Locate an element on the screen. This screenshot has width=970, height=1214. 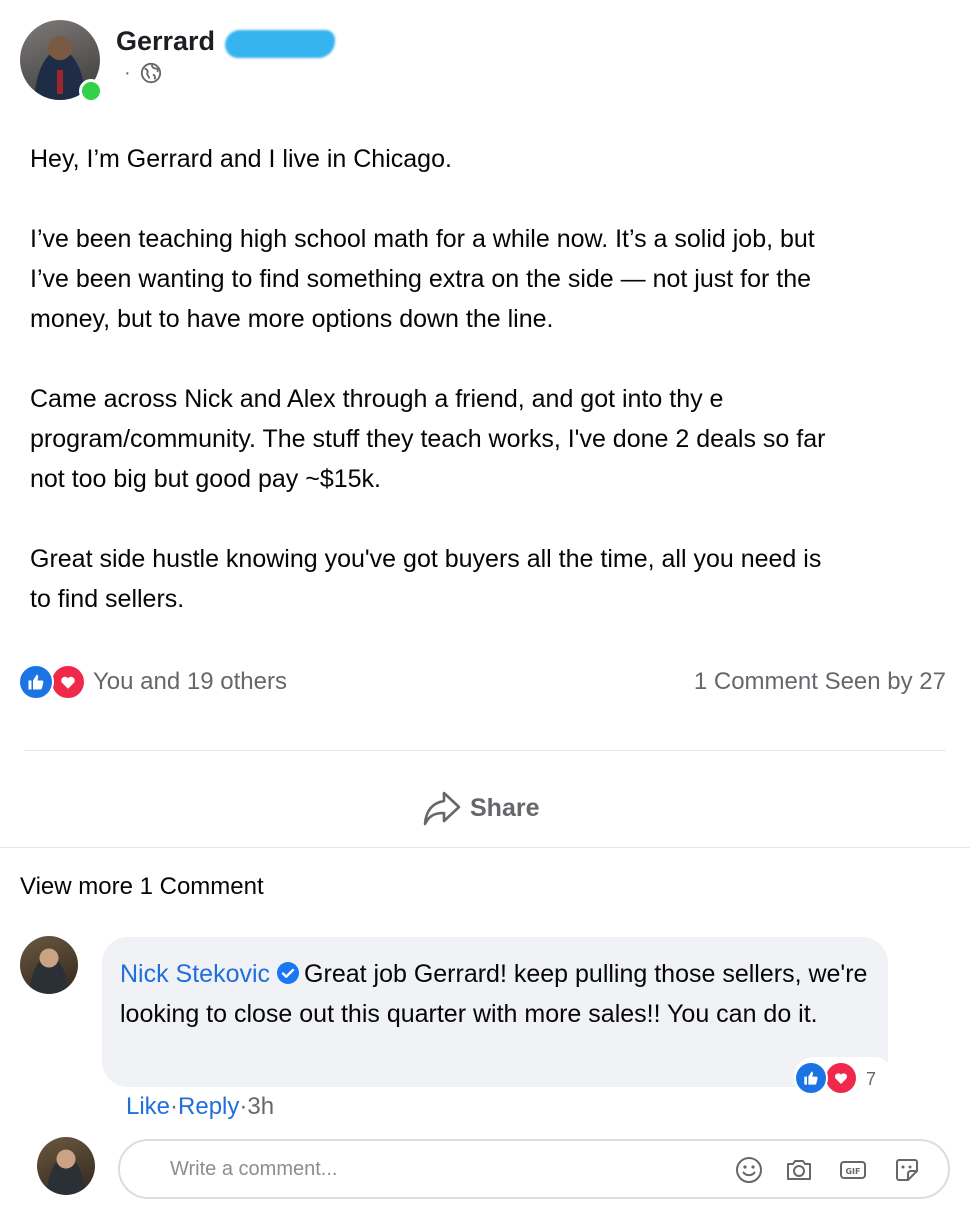
camera-icon is located at coordinates (799, 1170).